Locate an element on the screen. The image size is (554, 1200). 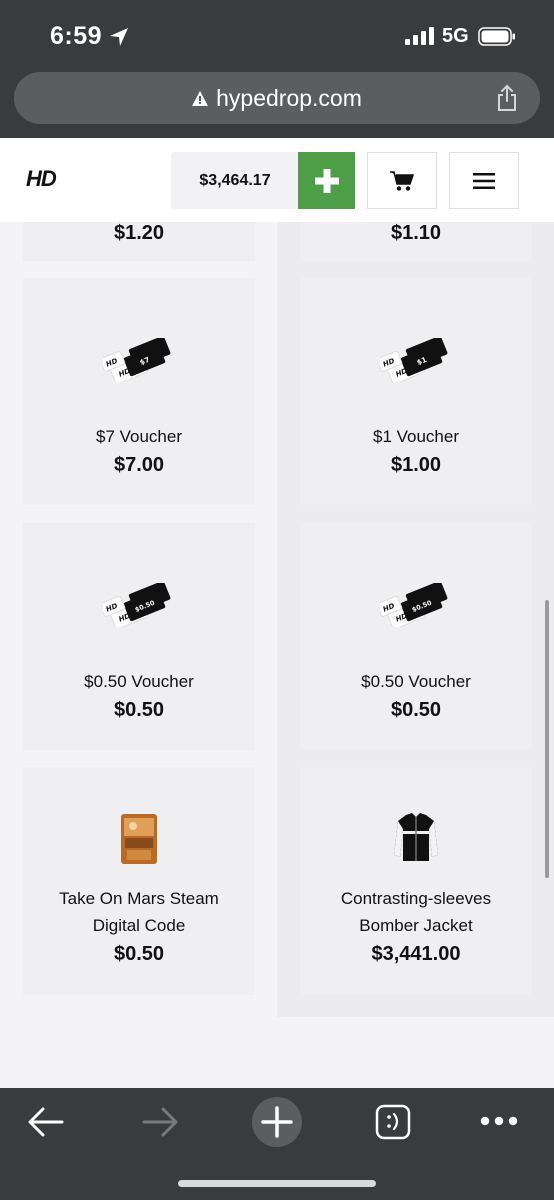
signal-icon is located at coordinates (419, 36).